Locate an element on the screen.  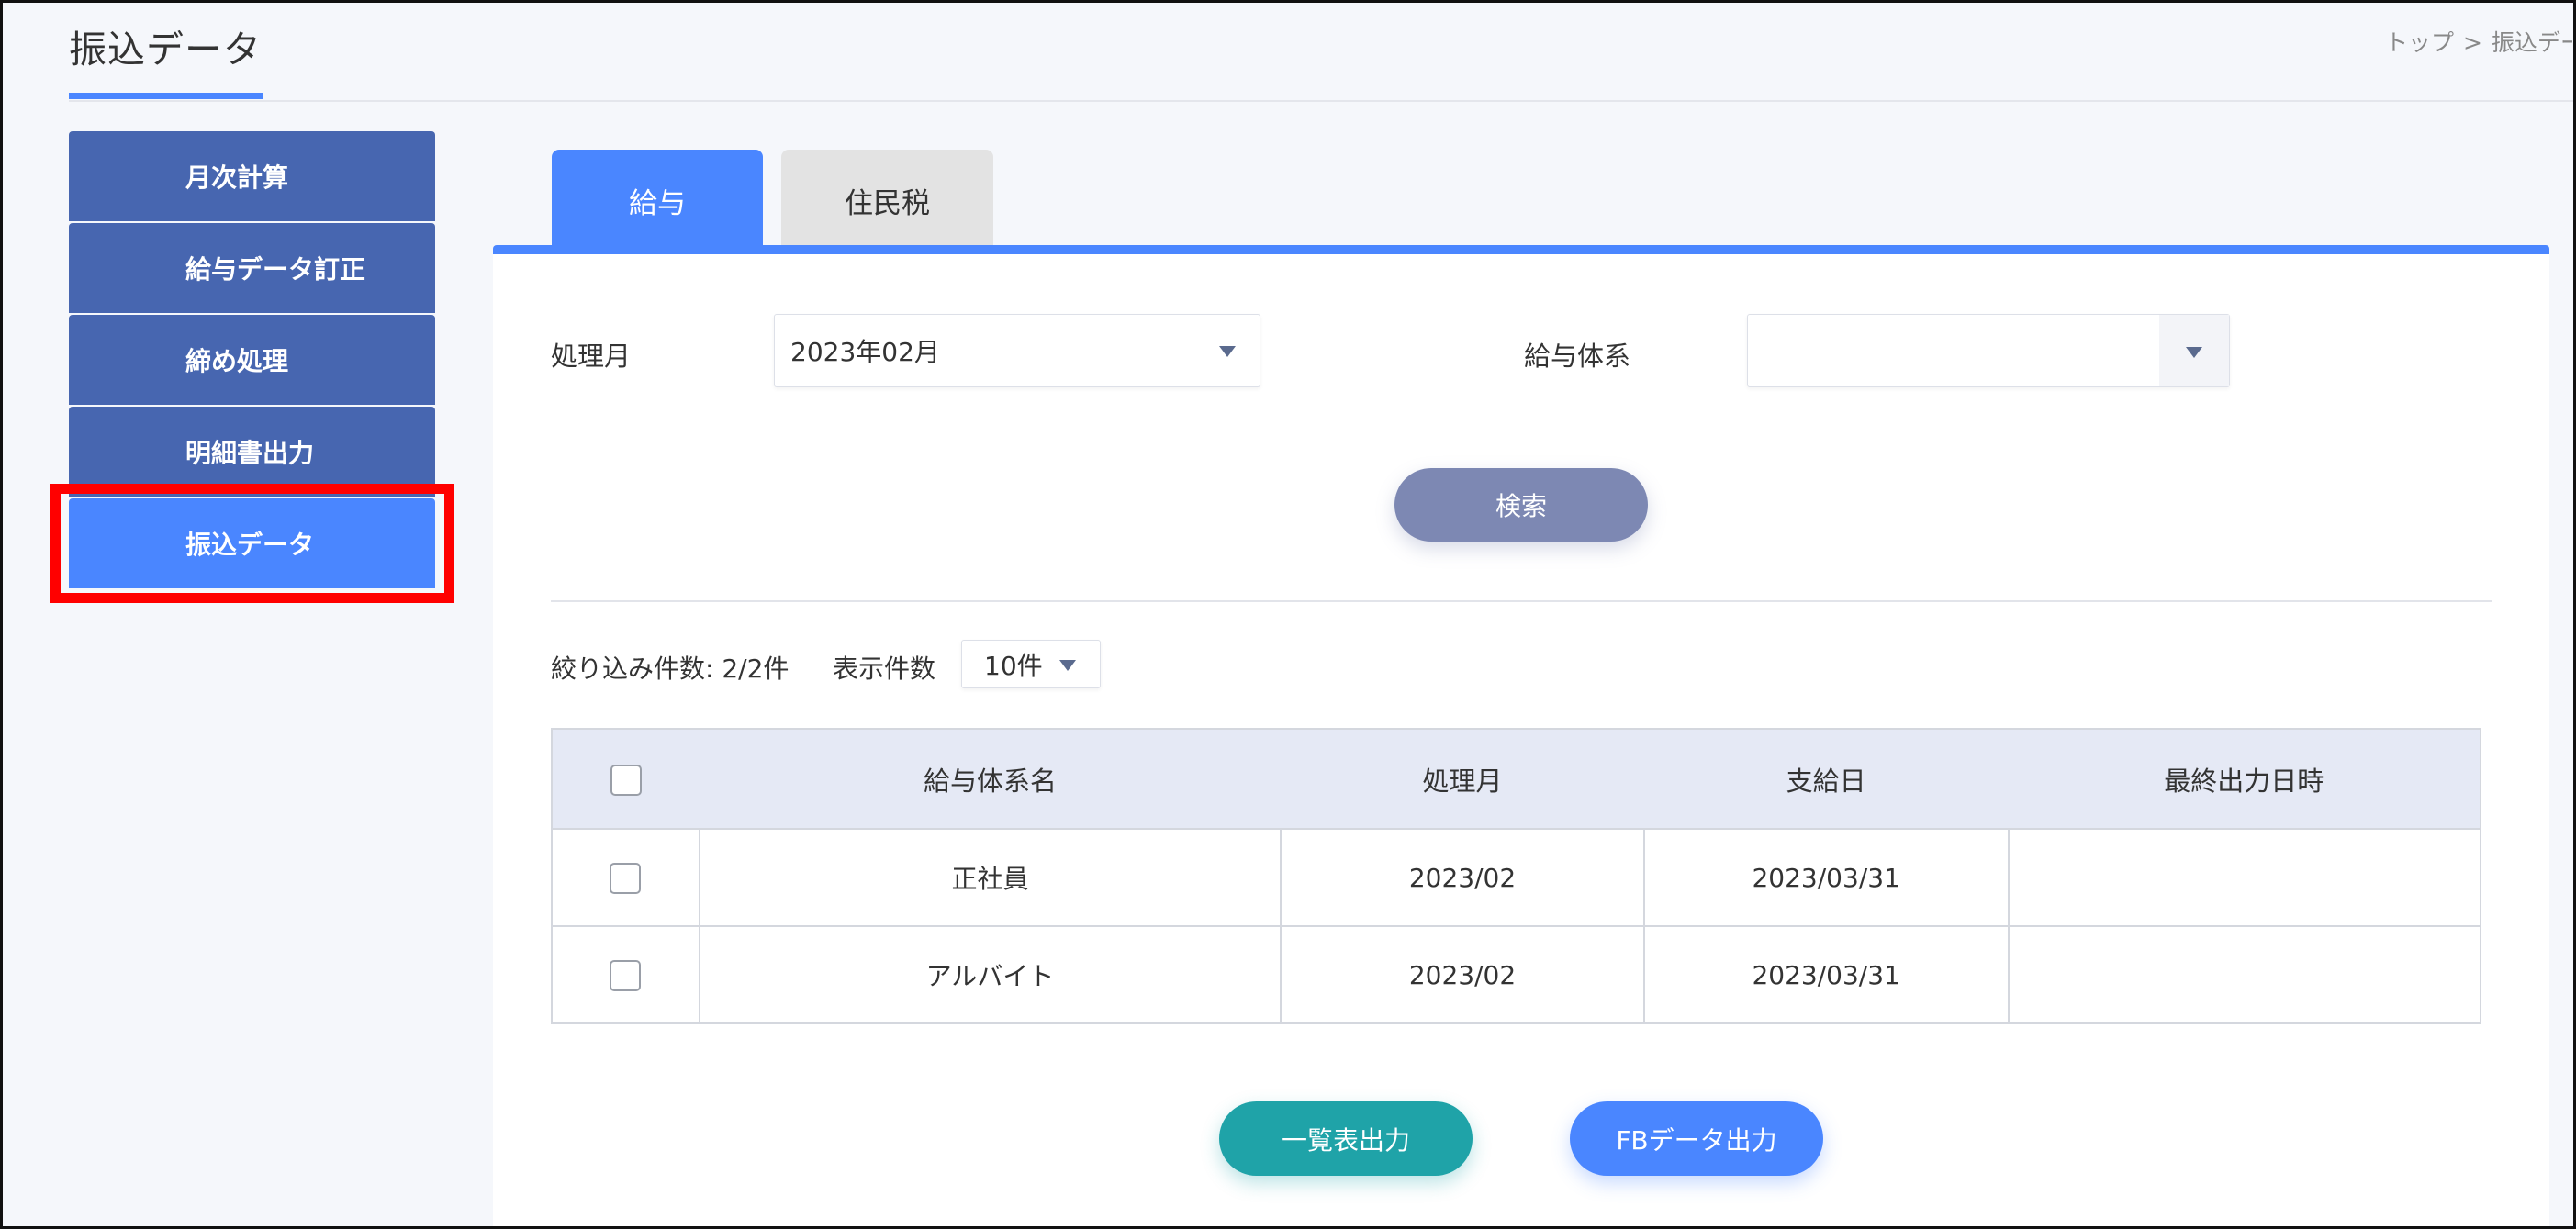
select-all-checkbox is located at coordinates (626, 780).